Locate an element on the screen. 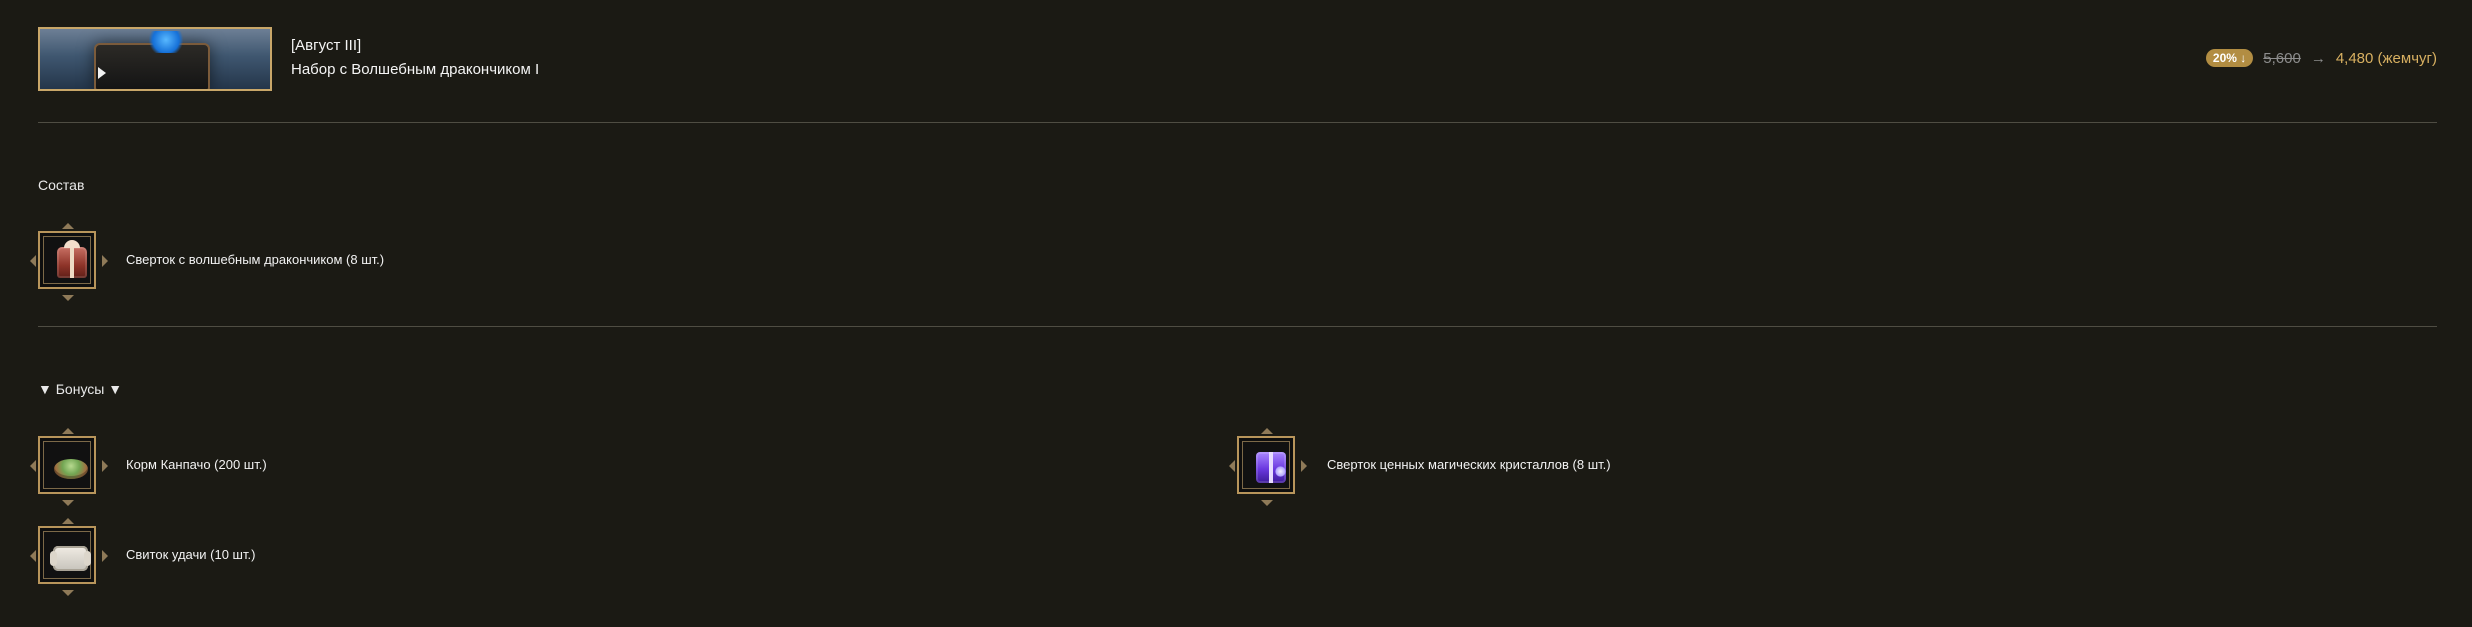 Image resolution: width=2472 pixels, height=627 pixels. kanpacho-food-icon is located at coordinates (71, 469).